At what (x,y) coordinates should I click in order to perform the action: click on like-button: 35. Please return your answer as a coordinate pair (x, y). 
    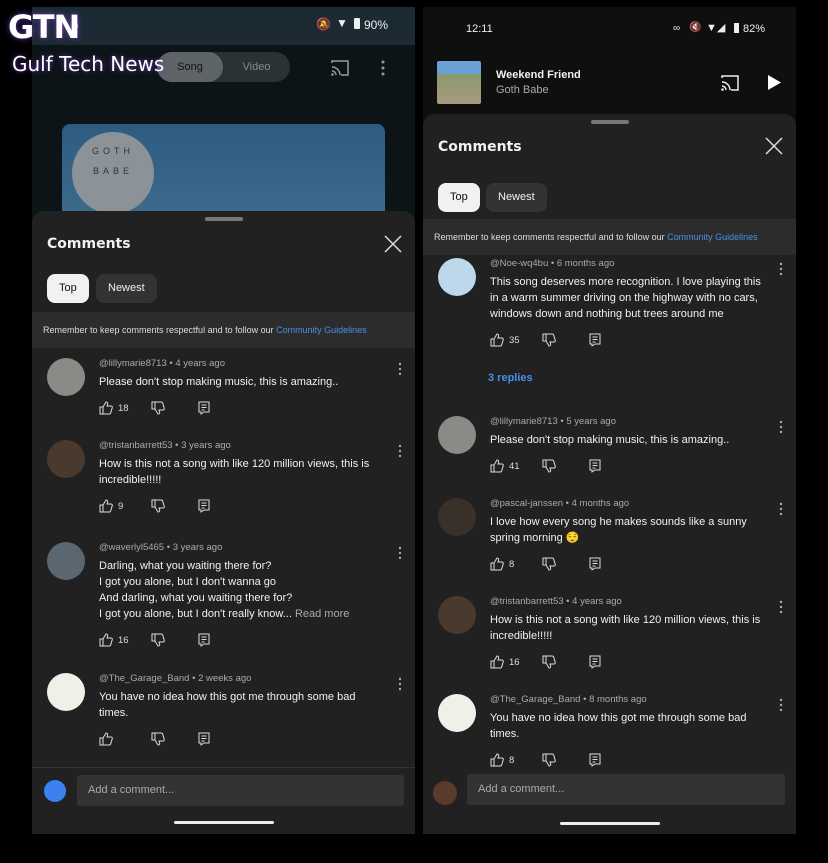
    Looking at the image, I should click on (516, 340).